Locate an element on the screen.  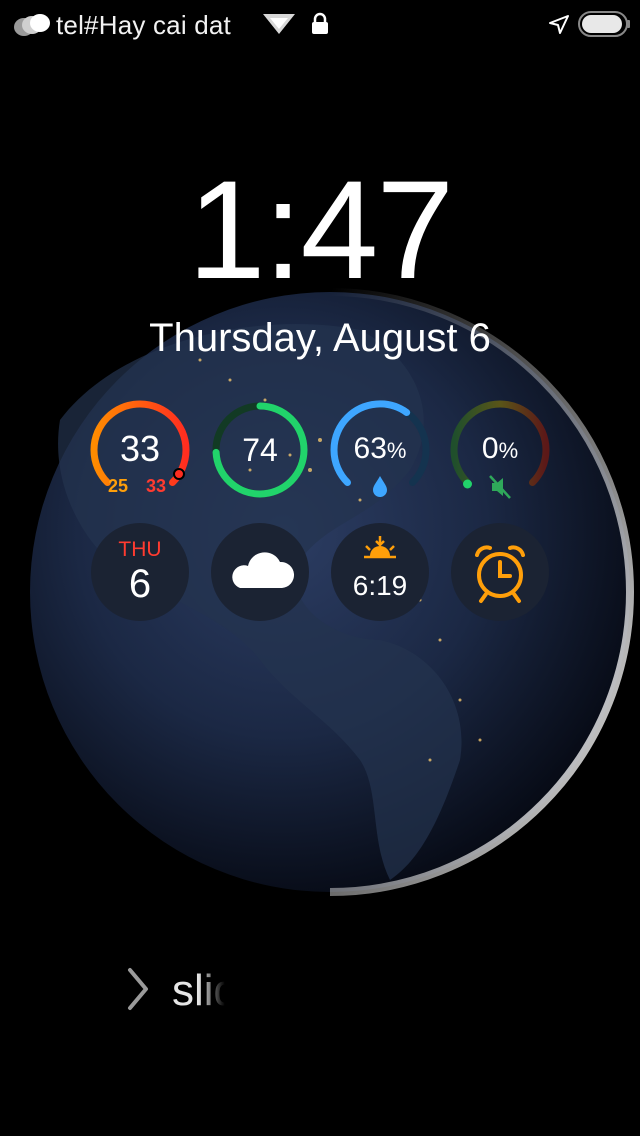
calendar-day: 6 is located at coordinates (140, 584).